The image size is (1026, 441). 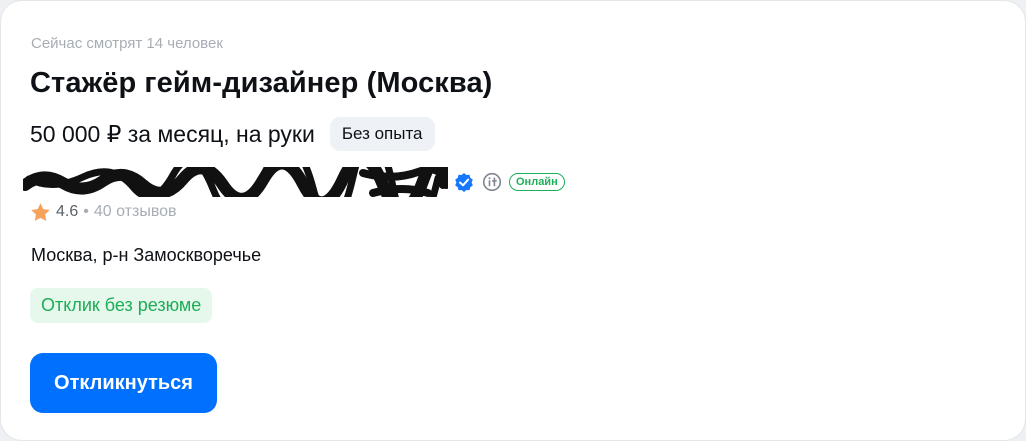 I want to click on location: Москва, р-н Замоскворечье, so click(x=146, y=255).